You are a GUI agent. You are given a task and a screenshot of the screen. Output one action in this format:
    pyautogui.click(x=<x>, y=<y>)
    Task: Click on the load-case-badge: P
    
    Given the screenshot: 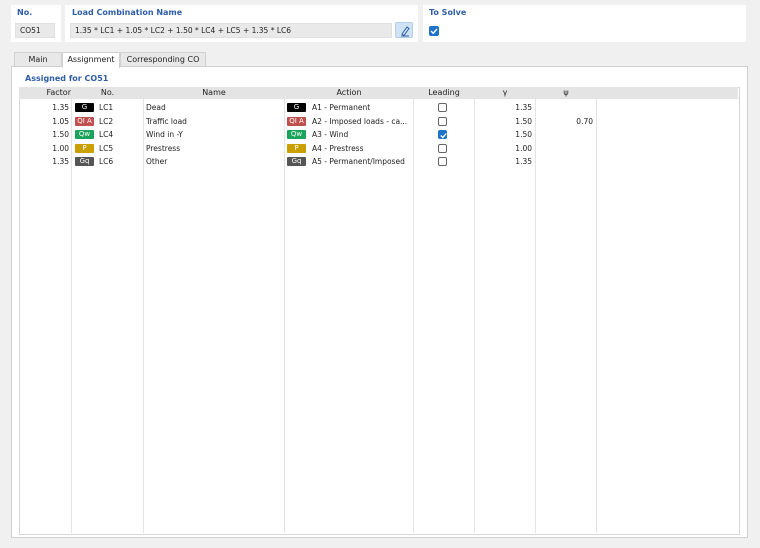 What is the action you would take?
    pyautogui.click(x=84, y=148)
    